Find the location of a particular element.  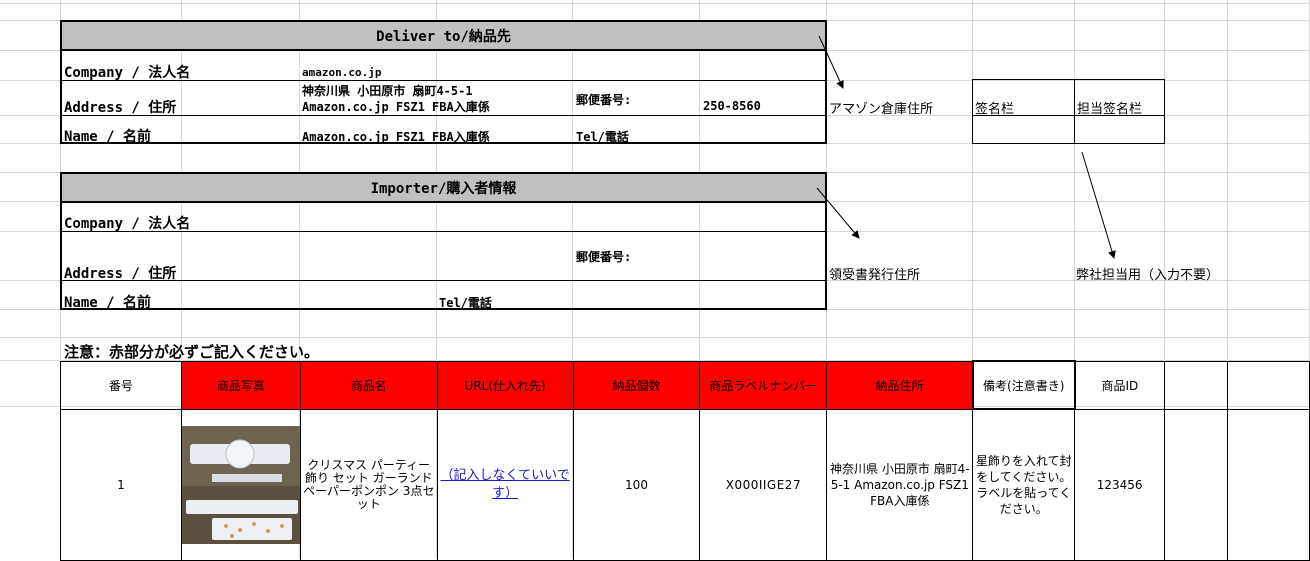

header-remark: 備考(注意書き) is located at coordinates (1023, 385).